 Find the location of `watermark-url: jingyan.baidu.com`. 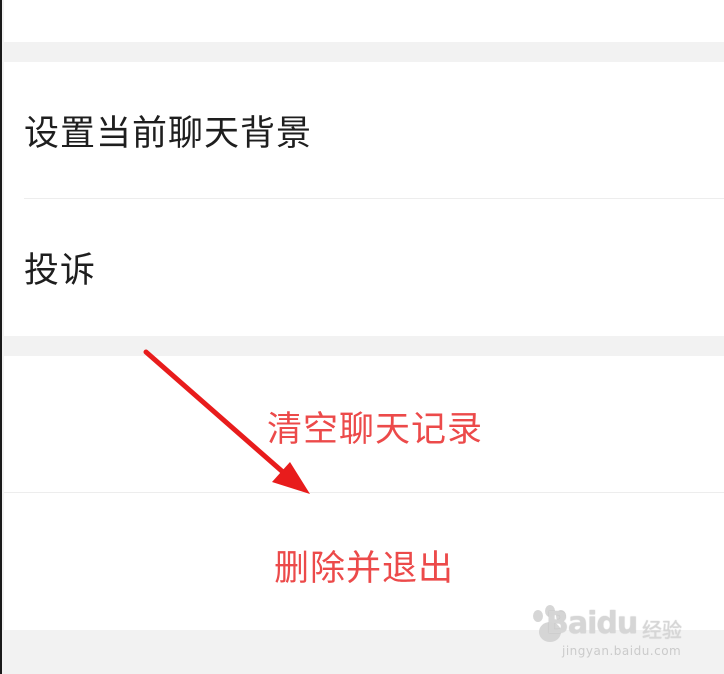

watermark-url: jingyan.baidu.com is located at coordinates (622, 651).